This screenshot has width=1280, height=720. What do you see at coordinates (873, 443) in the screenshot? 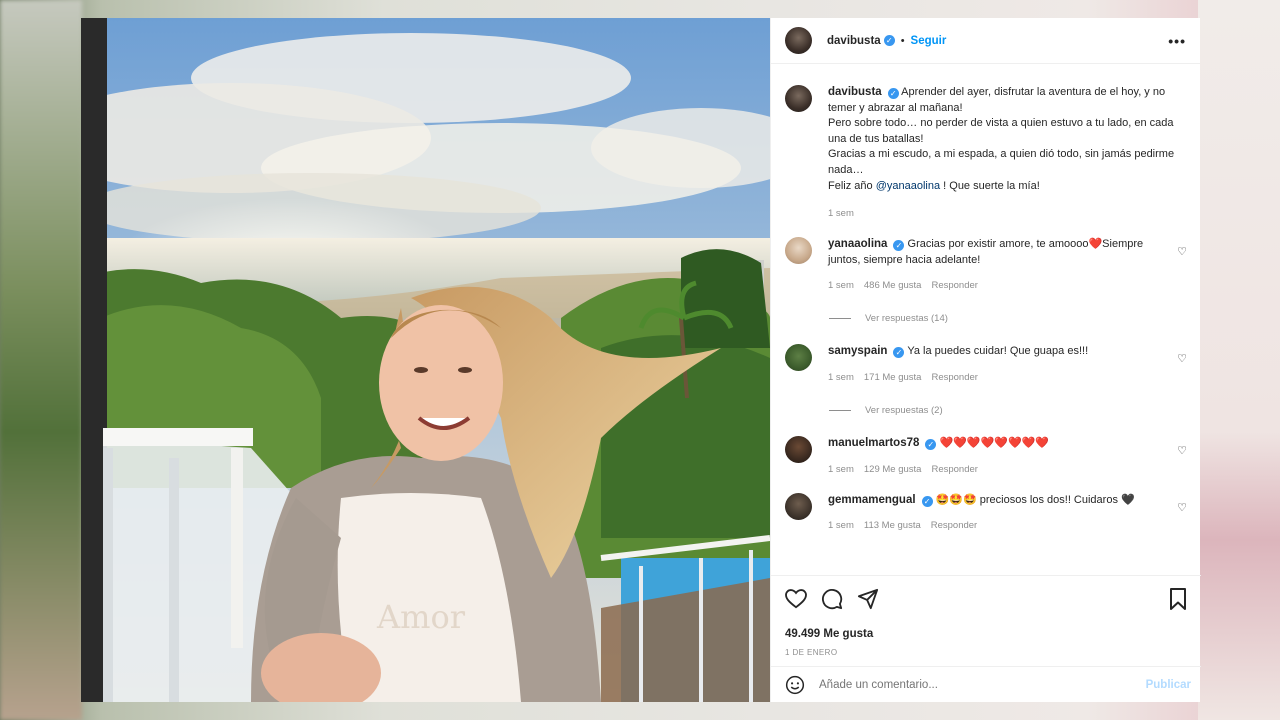
I see `comment-username: manuelmartos78` at bounding box center [873, 443].